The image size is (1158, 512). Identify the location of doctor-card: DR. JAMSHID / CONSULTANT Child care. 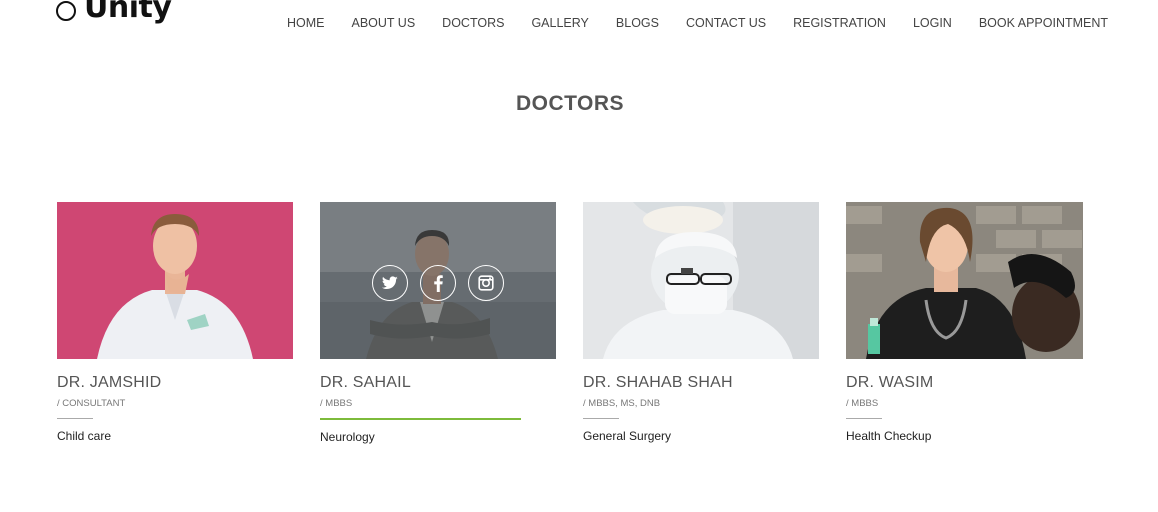
(175, 322).